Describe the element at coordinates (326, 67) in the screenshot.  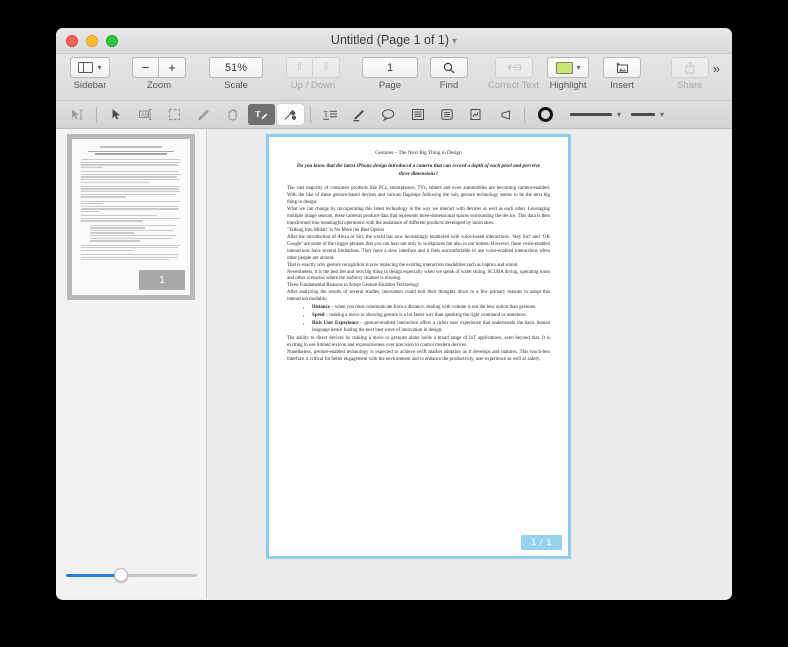
I see `page-down-button: ⇩` at that location.